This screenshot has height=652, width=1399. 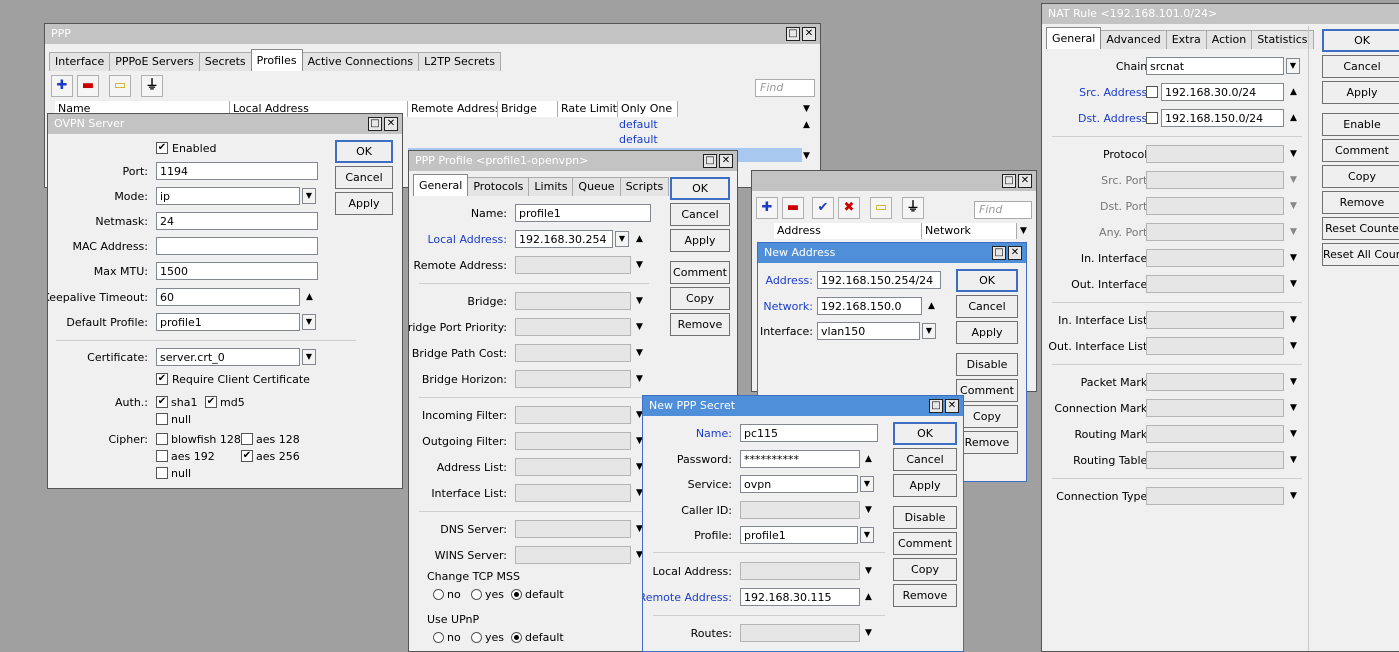 I want to click on tab-action: Action, so click(x=1229, y=39).